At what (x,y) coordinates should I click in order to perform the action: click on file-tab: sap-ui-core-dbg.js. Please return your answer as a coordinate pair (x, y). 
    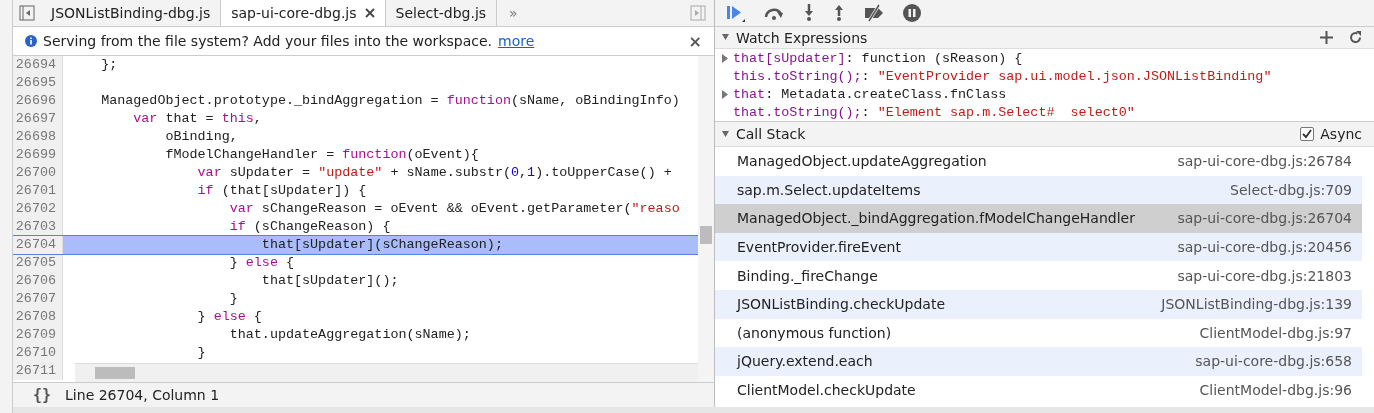
    Looking at the image, I should click on (303, 13).